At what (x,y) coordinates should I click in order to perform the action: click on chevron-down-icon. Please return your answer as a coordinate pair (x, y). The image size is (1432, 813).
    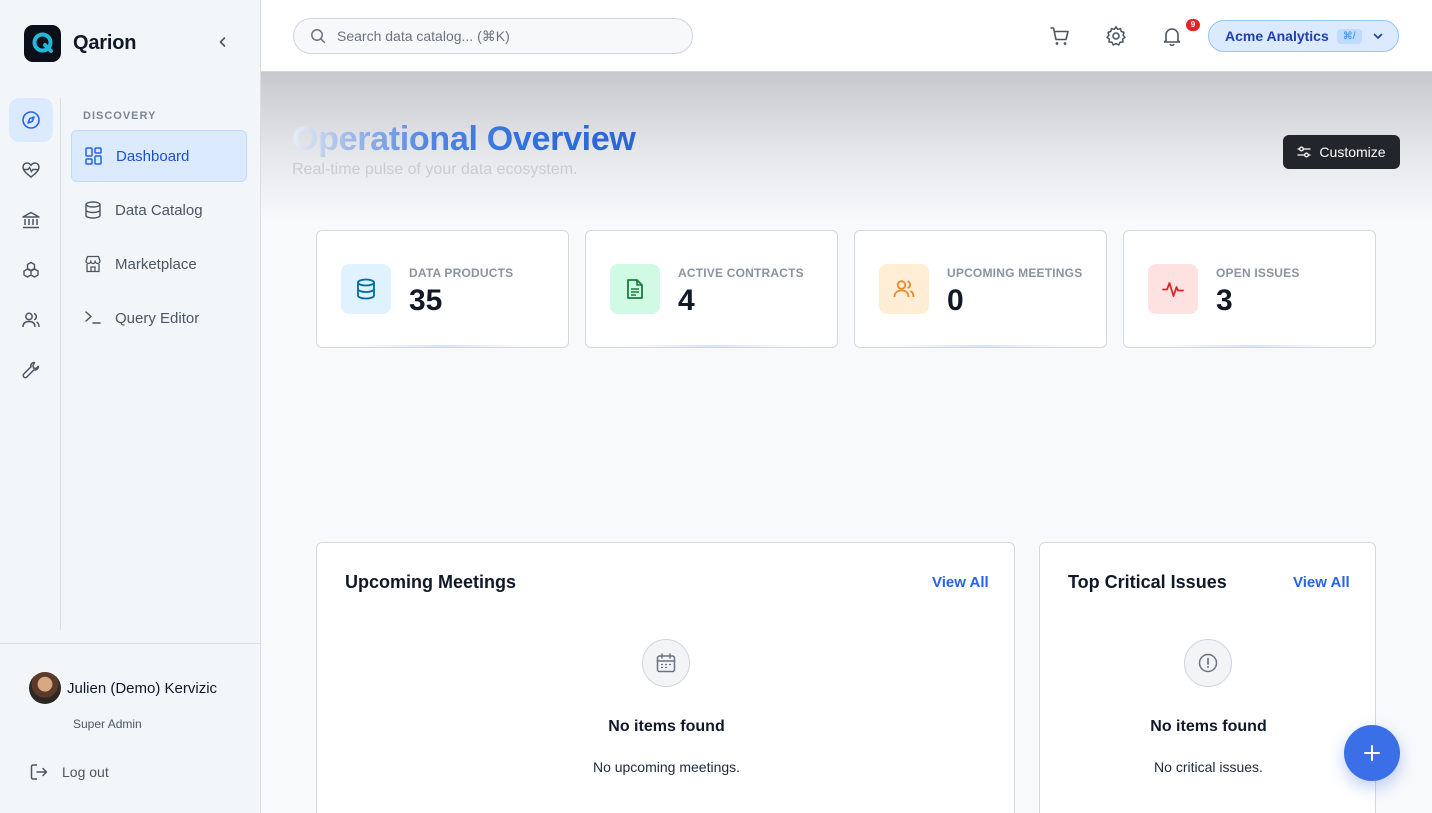
    Looking at the image, I should click on (1377, 36).